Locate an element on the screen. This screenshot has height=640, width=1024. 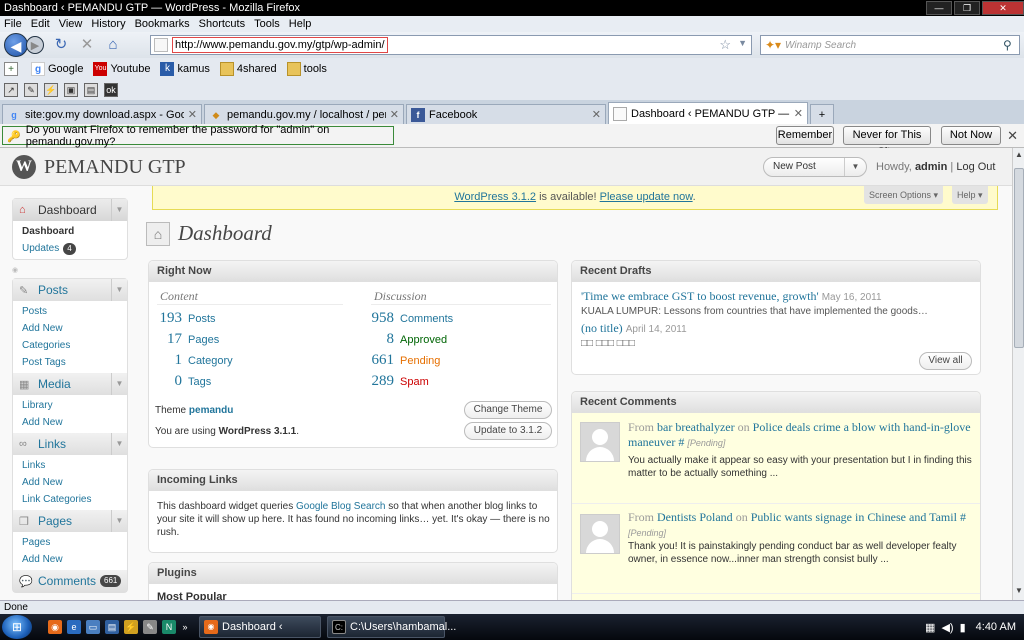
submenu-updates: Updates 4 is located at coordinates (70, 248).